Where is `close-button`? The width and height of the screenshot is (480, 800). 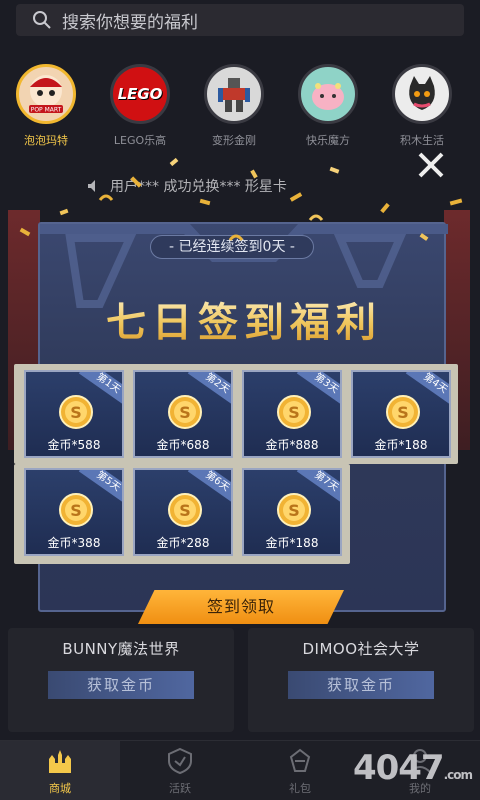
close-button is located at coordinates (431, 165).